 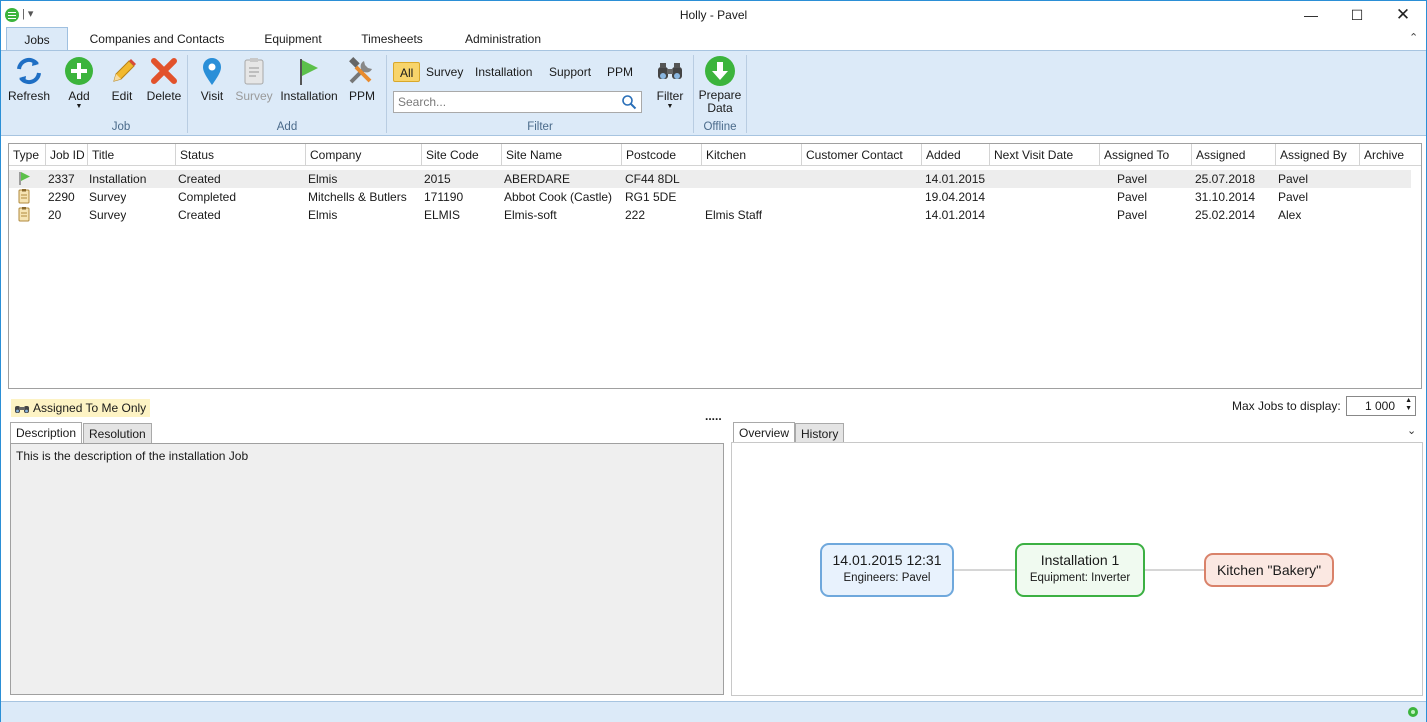 What do you see at coordinates (1132, 197) in the screenshot?
I see `cell-assigned-to: Pavel` at bounding box center [1132, 197].